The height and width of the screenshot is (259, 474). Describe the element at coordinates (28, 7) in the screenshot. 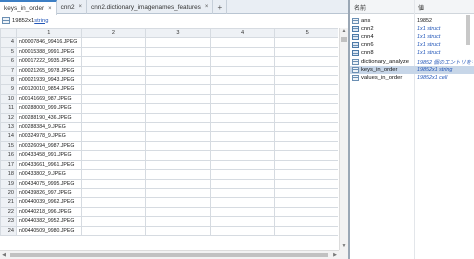

I see `tab-keys-in-order: keys_in_order ×` at that location.